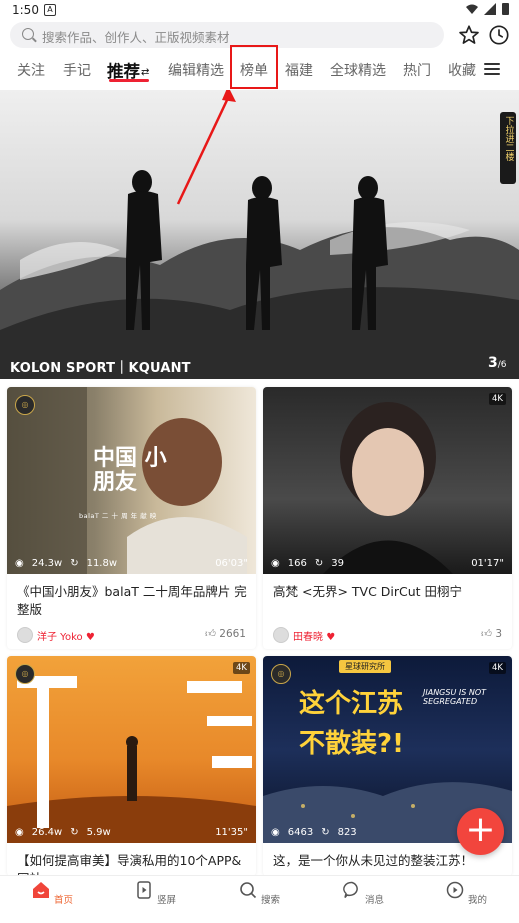 This screenshot has width=519, height=923. I want to click on tab-follow: 关注, so click(31, 70).